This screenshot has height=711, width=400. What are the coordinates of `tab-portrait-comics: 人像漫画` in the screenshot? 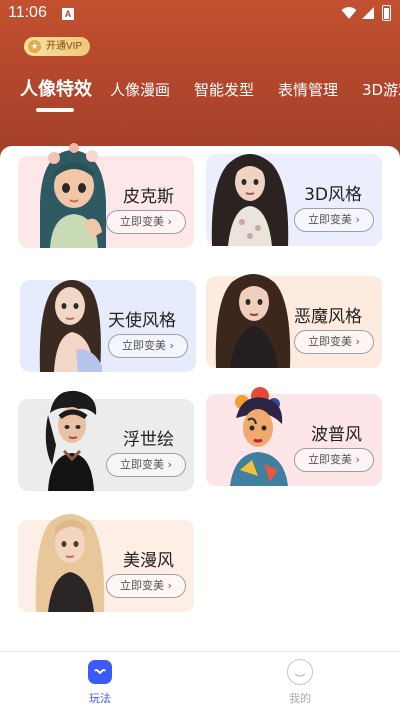 It's located at (140, 91).